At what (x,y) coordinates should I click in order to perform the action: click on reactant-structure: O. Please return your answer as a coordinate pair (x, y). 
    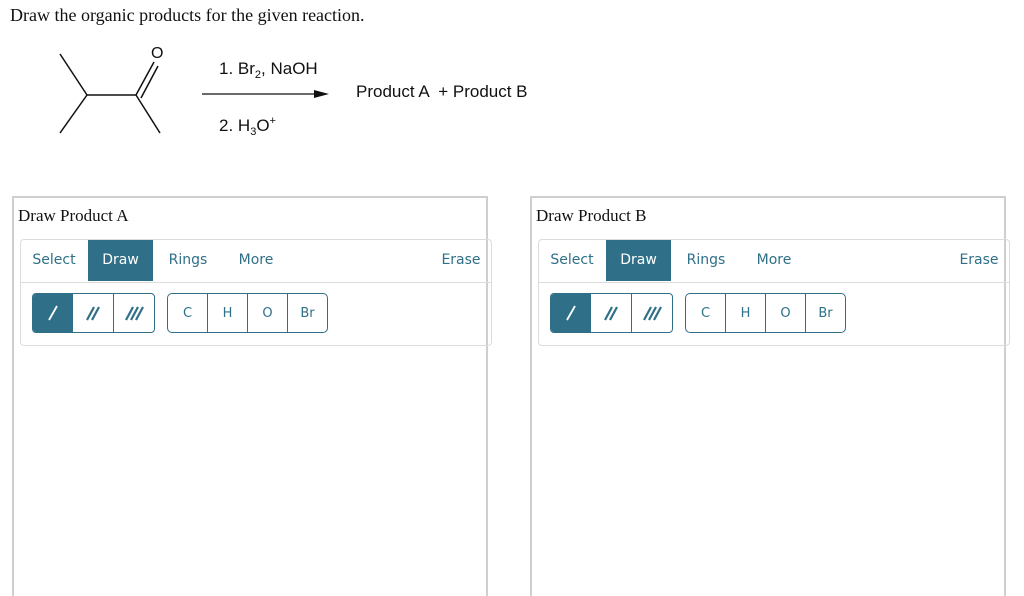
    Looking at the image, I should click on (111, 89).